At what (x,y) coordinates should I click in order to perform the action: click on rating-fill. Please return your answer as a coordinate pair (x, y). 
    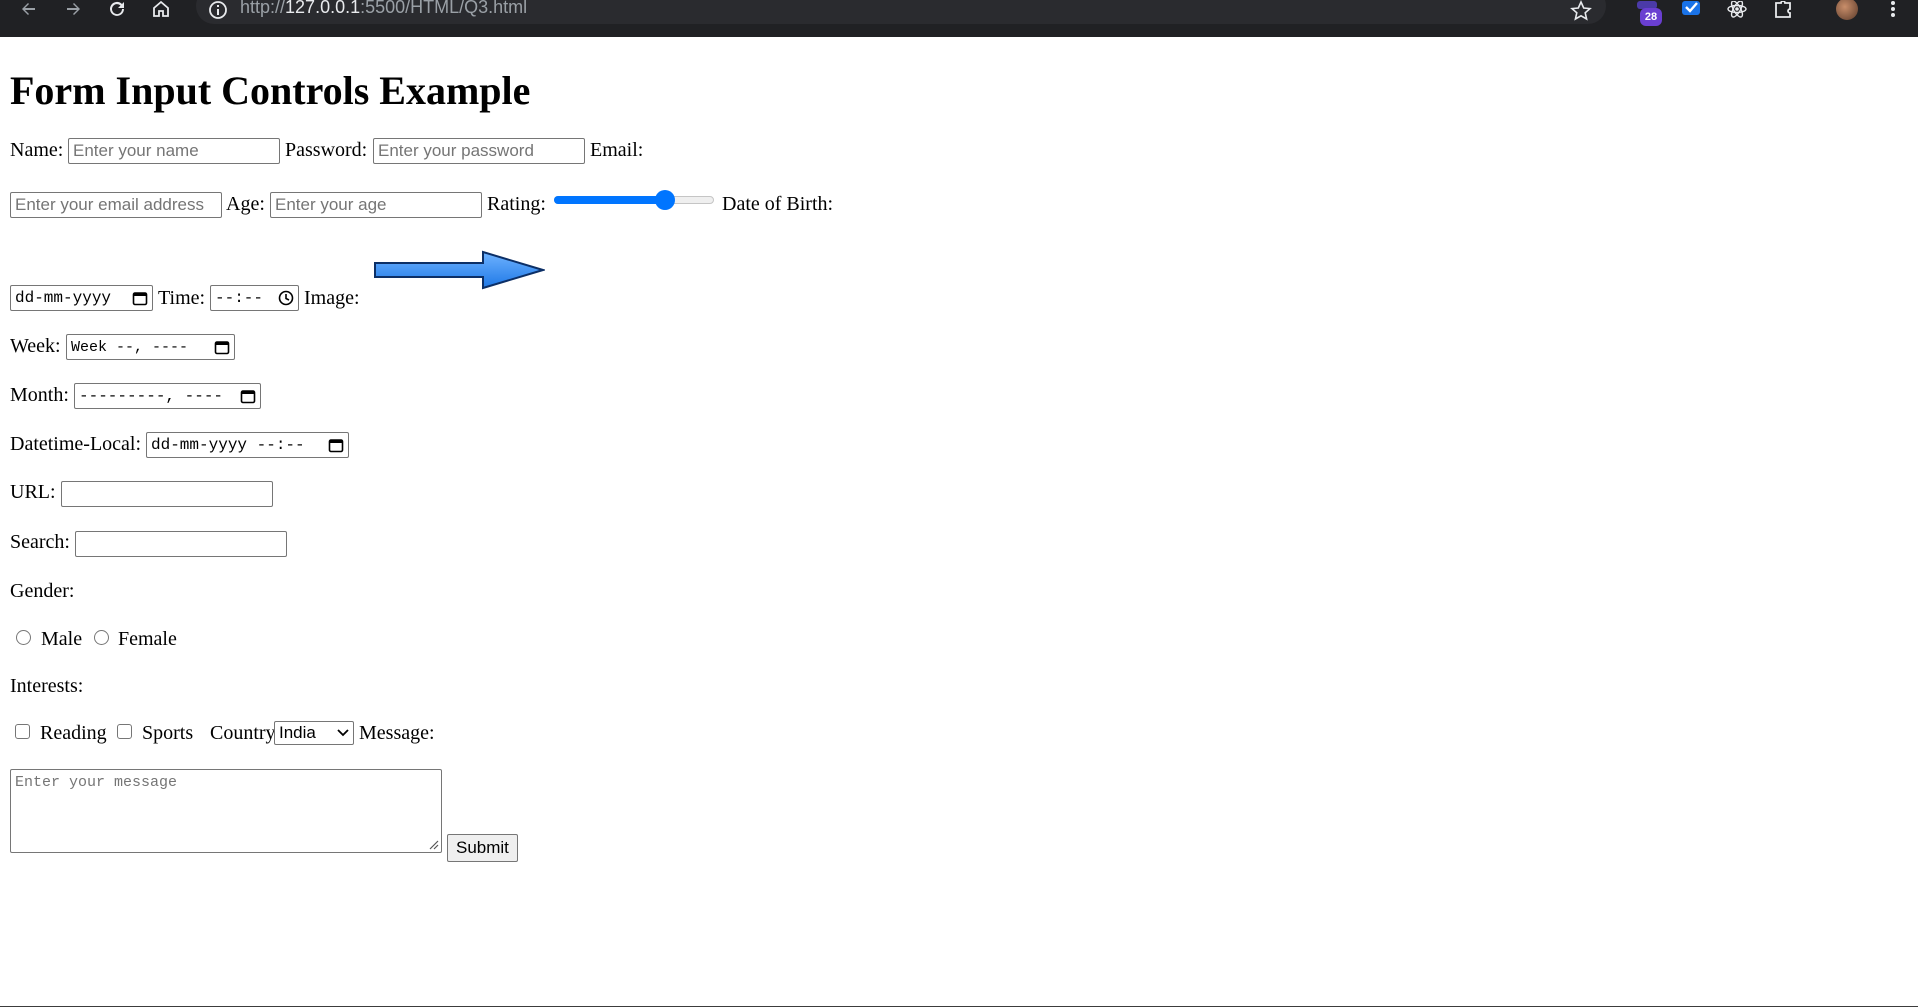
    Looking at the image, I should click on (609, 200).